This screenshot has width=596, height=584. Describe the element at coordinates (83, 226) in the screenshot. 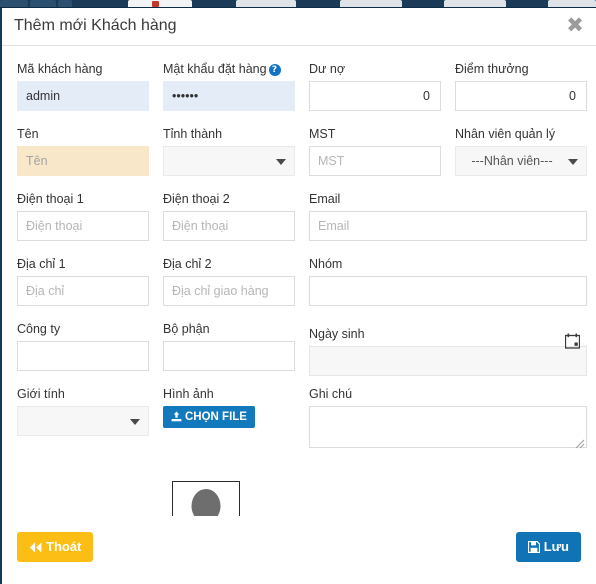

I see `phone1-input` at that location.